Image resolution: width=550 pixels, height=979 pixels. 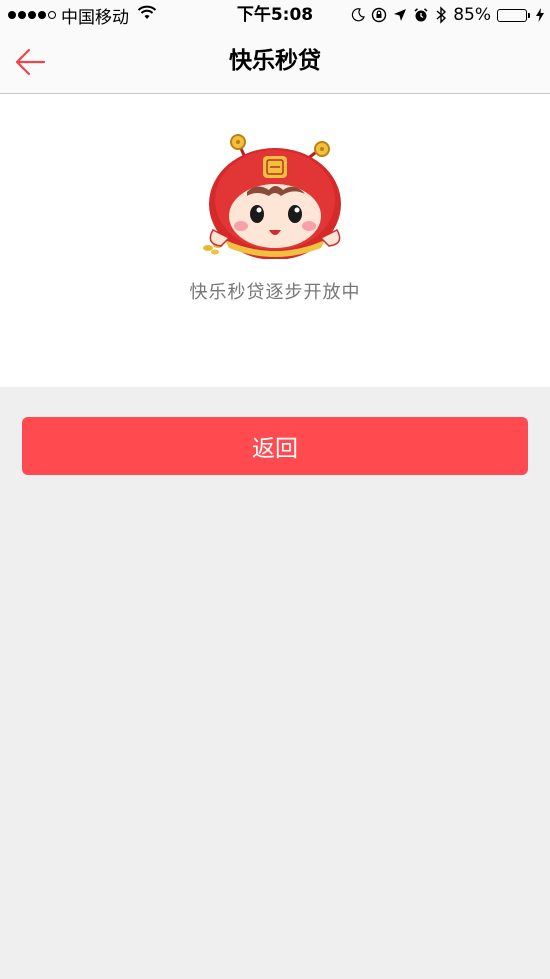 What do you see at coordinates (447, 15) in the screenshot?
I see `status-right: 85%` at bounding box center [447, 15].